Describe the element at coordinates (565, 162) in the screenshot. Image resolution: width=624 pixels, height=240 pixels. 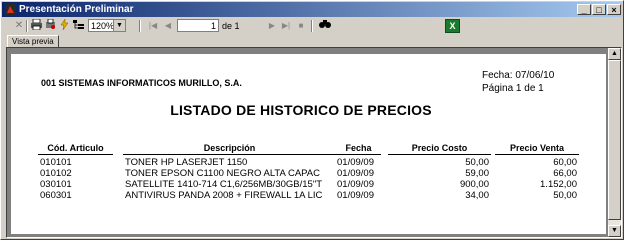
I see `cell-precio-venta: 60,00` at that location.